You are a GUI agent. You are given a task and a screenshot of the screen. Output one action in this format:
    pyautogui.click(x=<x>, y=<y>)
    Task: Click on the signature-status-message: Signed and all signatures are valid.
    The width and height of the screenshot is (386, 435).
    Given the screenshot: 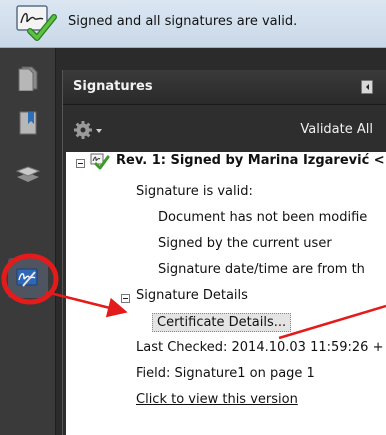 What is the action you would take?
    pyautogui.click(x=183, y=21)
    